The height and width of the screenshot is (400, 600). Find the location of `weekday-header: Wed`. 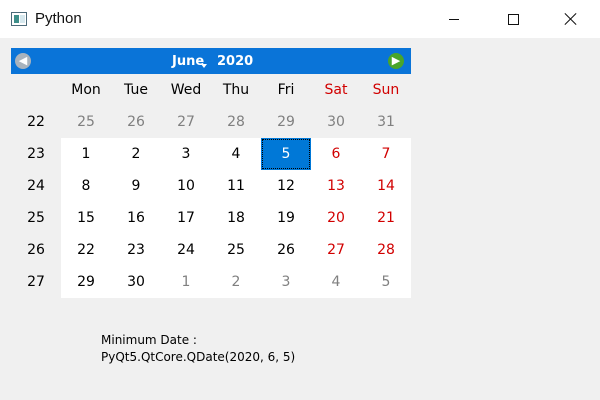

weekday-header: Wed is located at coordinates (186, 90).